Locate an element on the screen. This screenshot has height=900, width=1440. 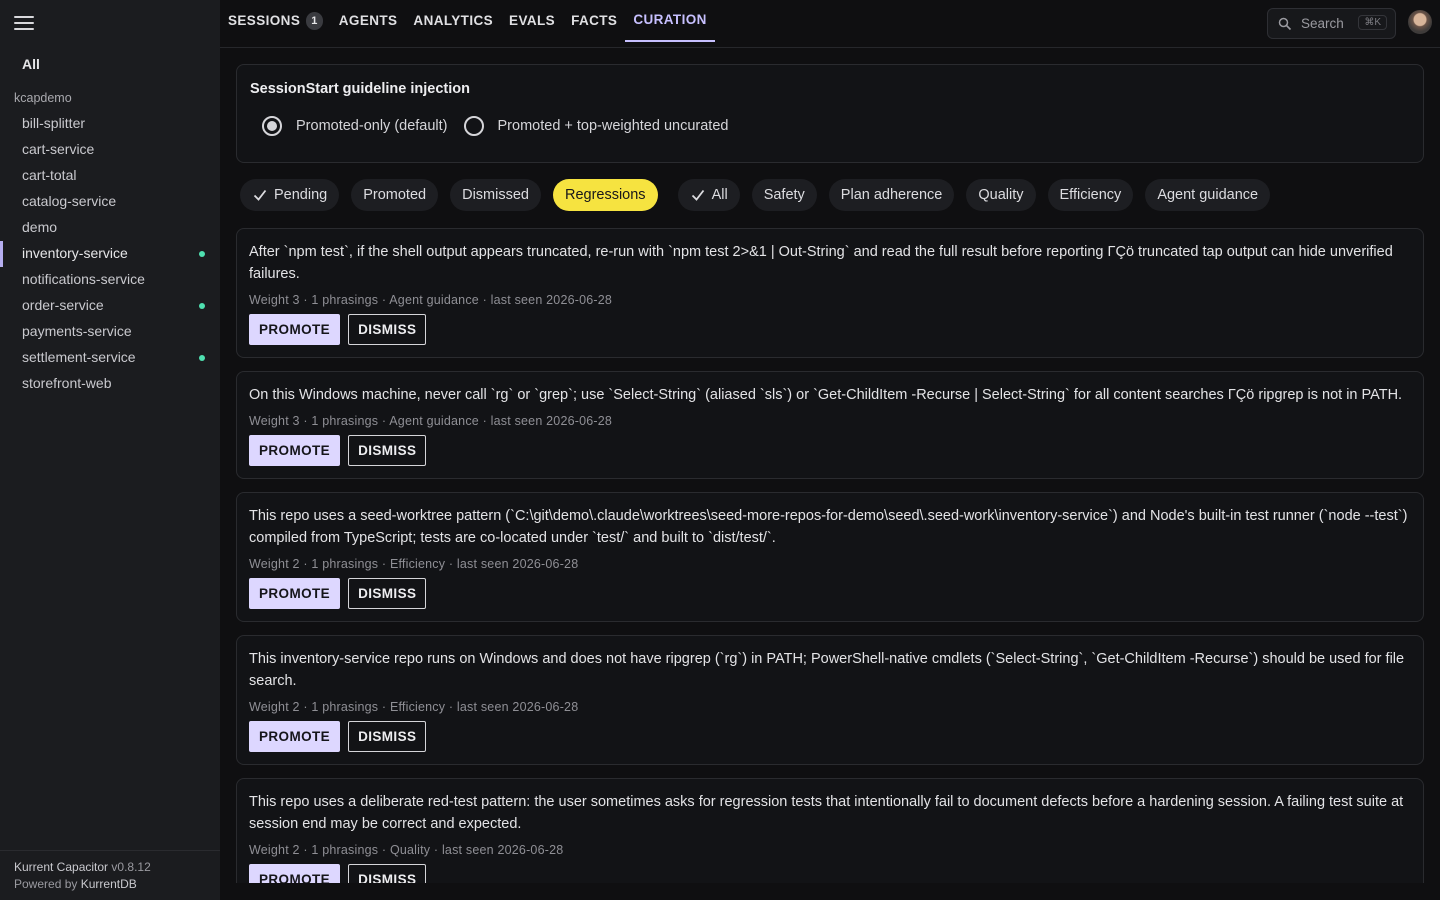
category-filter-efficiency: Efficiency is located at coordinates (1090, 195).